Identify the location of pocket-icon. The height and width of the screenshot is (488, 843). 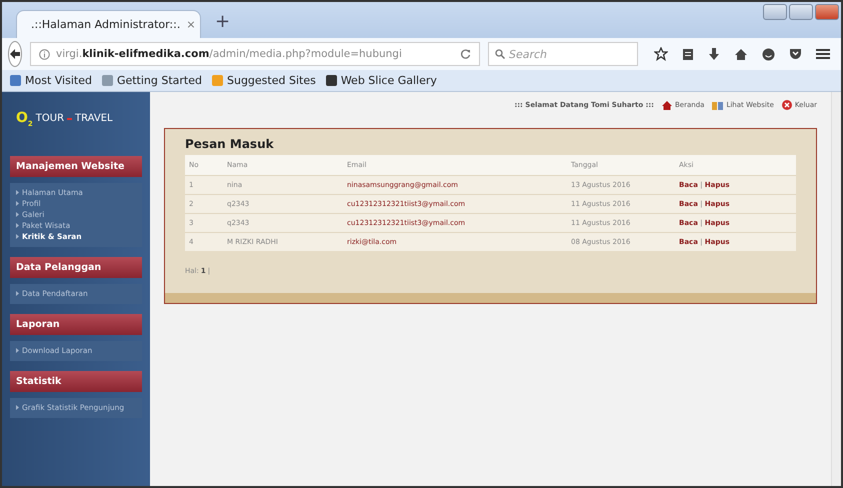
(795, 54).